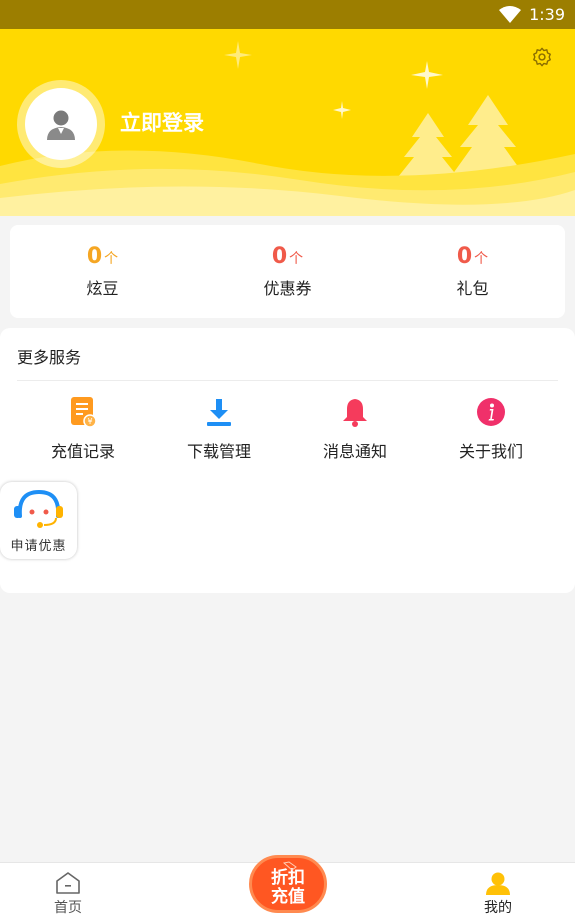  What do you see at coordinates (491, 412) in the screenshot?
I see `info-icon` at bounding box center [491, 412].